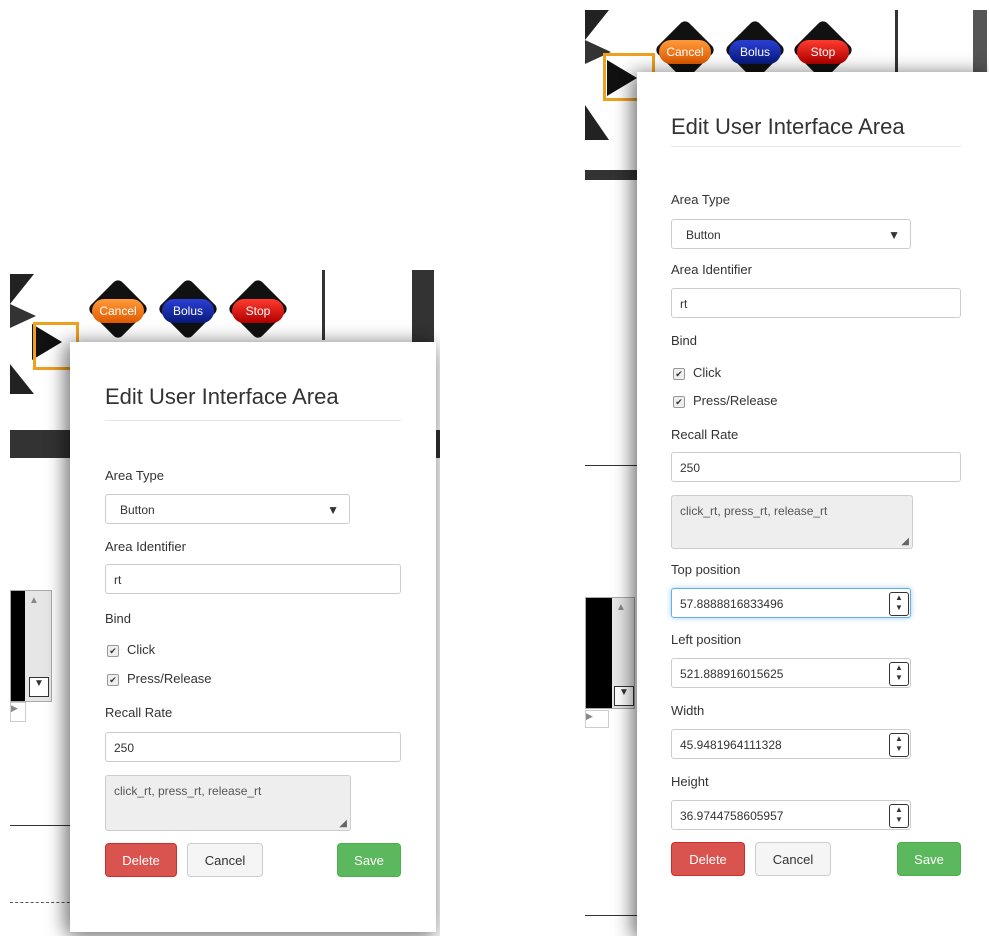 The height and width of the screenshot is (936, 989). I want to click on device-dark-band, so click(615, 175).